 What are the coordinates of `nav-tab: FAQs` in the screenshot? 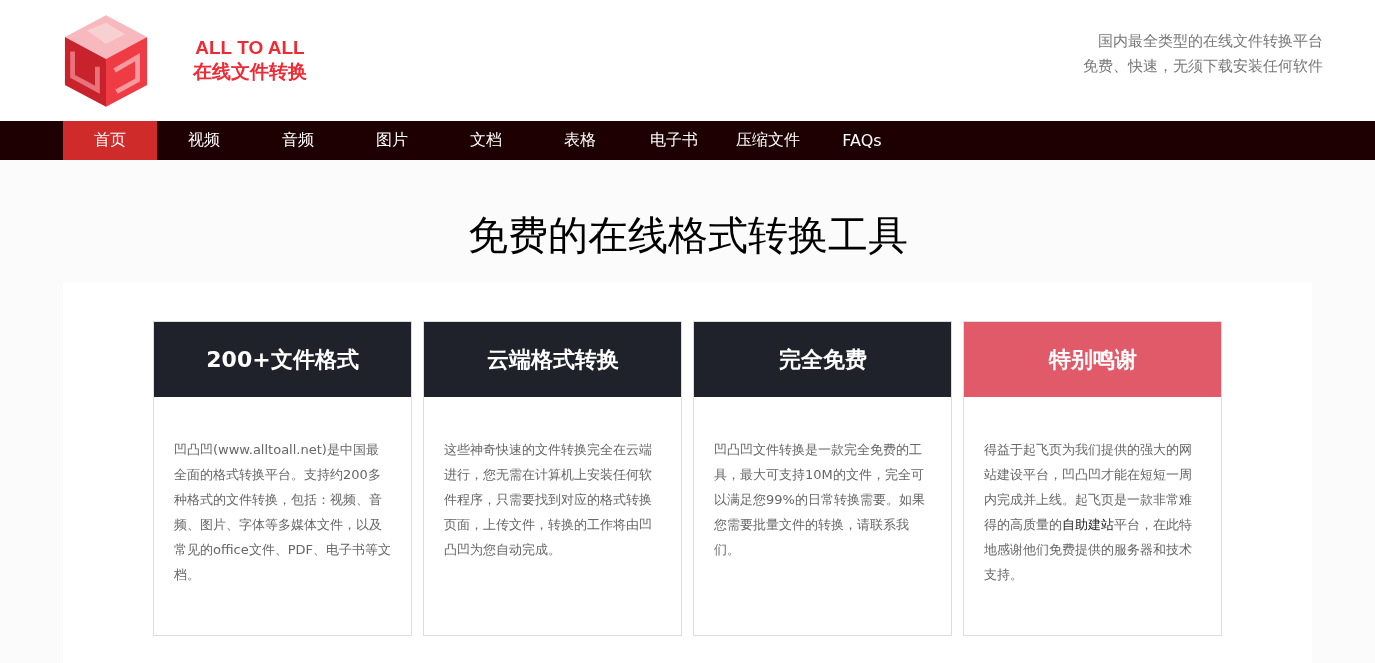 It's located at (862, 140).